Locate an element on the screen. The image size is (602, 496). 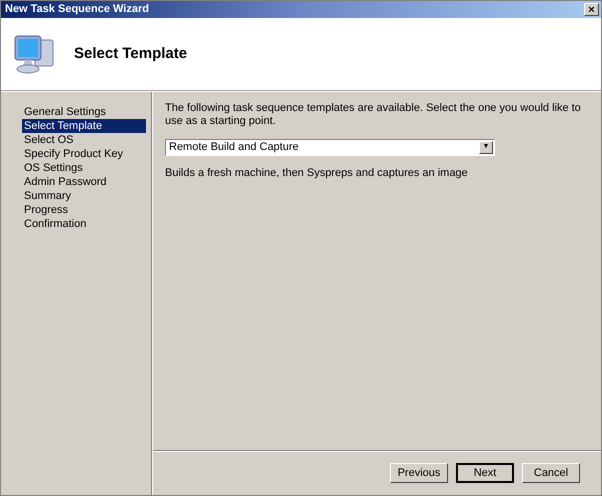
wizard-step: Summary is located at coordinates (84, 196).